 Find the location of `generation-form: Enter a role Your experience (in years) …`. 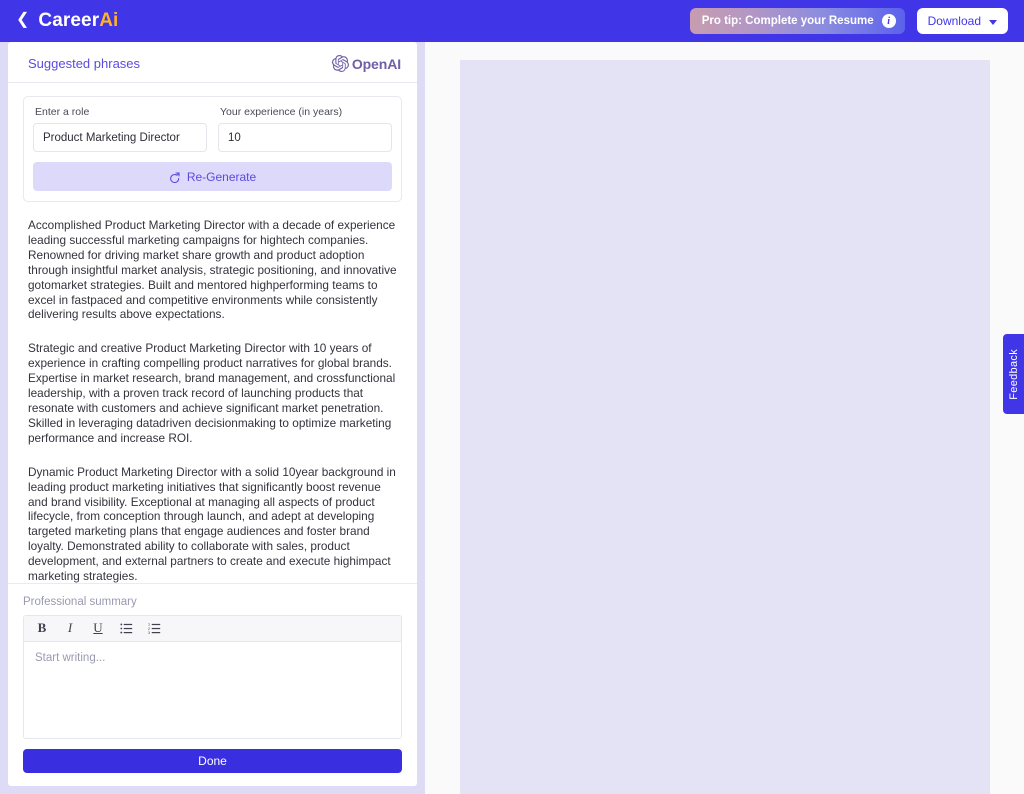

generation-form: Enter a role Your experience (in years) … is located at coordinates (212, 149).